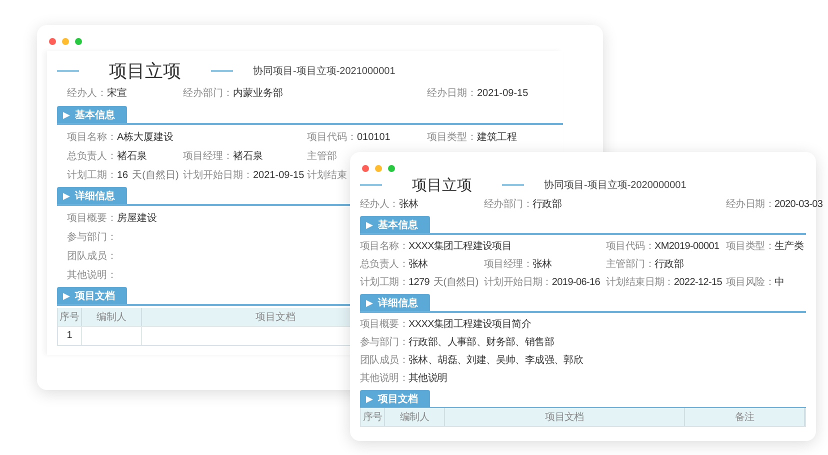 Image resolution: width=828 pixels, height=455 pixels. Describe the element at coordinates (122, 175) in the screenshot. I see `field-value: 16` at that location.